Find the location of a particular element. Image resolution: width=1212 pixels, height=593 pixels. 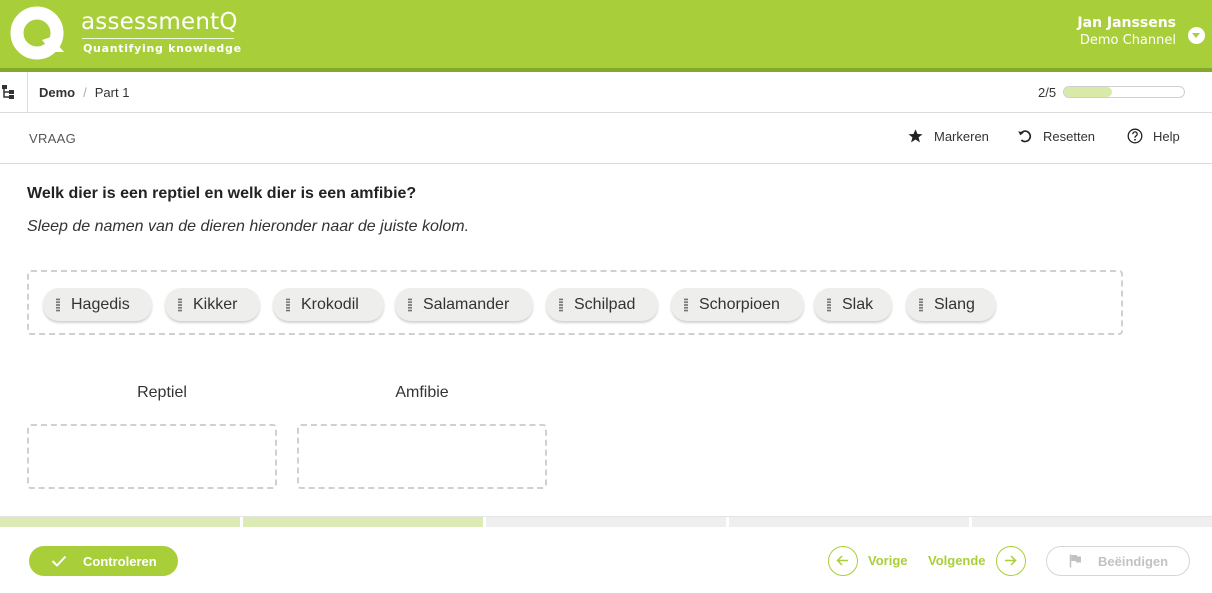

reset-button: Resetten is located at coordinates (1056, 136).